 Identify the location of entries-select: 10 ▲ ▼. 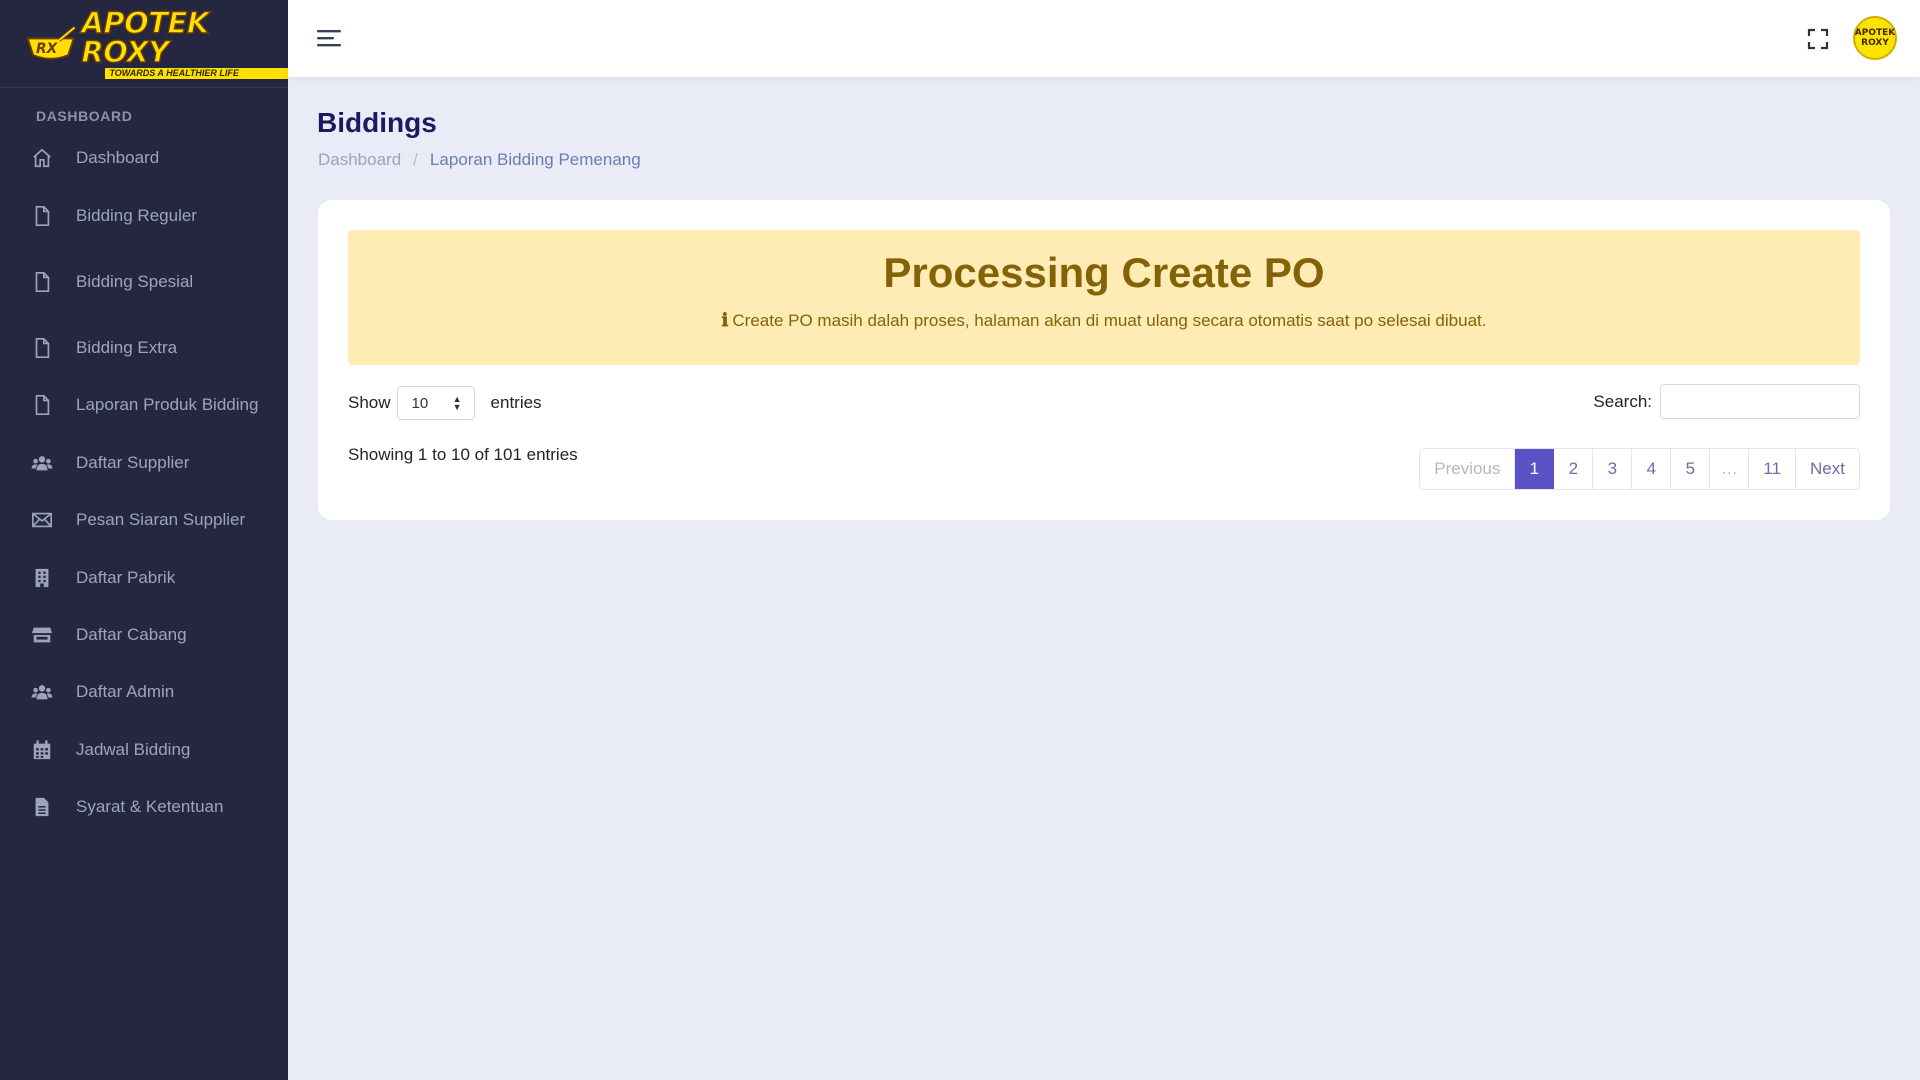
(435, 403).